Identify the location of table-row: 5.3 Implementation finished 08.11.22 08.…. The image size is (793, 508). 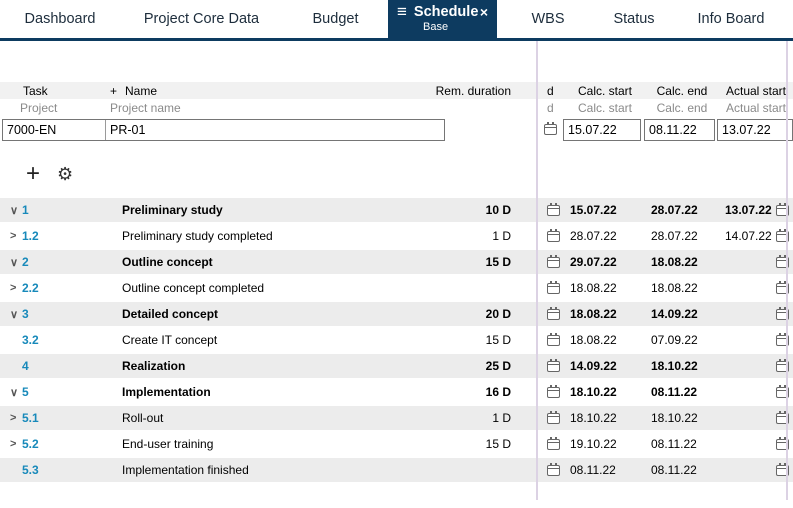
(396, 470).